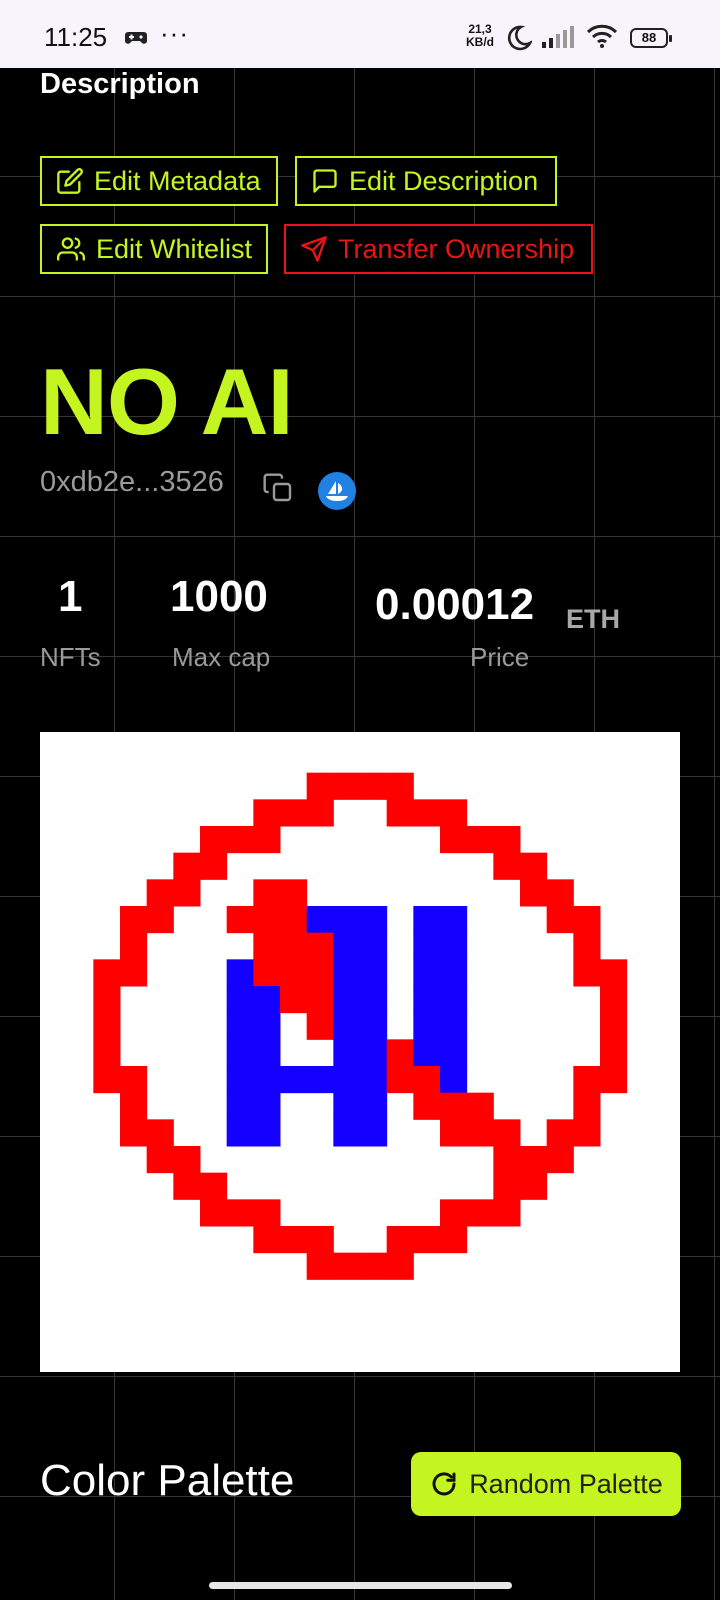 Image resolution: width=720 pixels, height=1600 pixels. Describe the element at coordinates (132, 482) in the screenshot. I see `contract-address: 0xdb2e...3526` at that location.